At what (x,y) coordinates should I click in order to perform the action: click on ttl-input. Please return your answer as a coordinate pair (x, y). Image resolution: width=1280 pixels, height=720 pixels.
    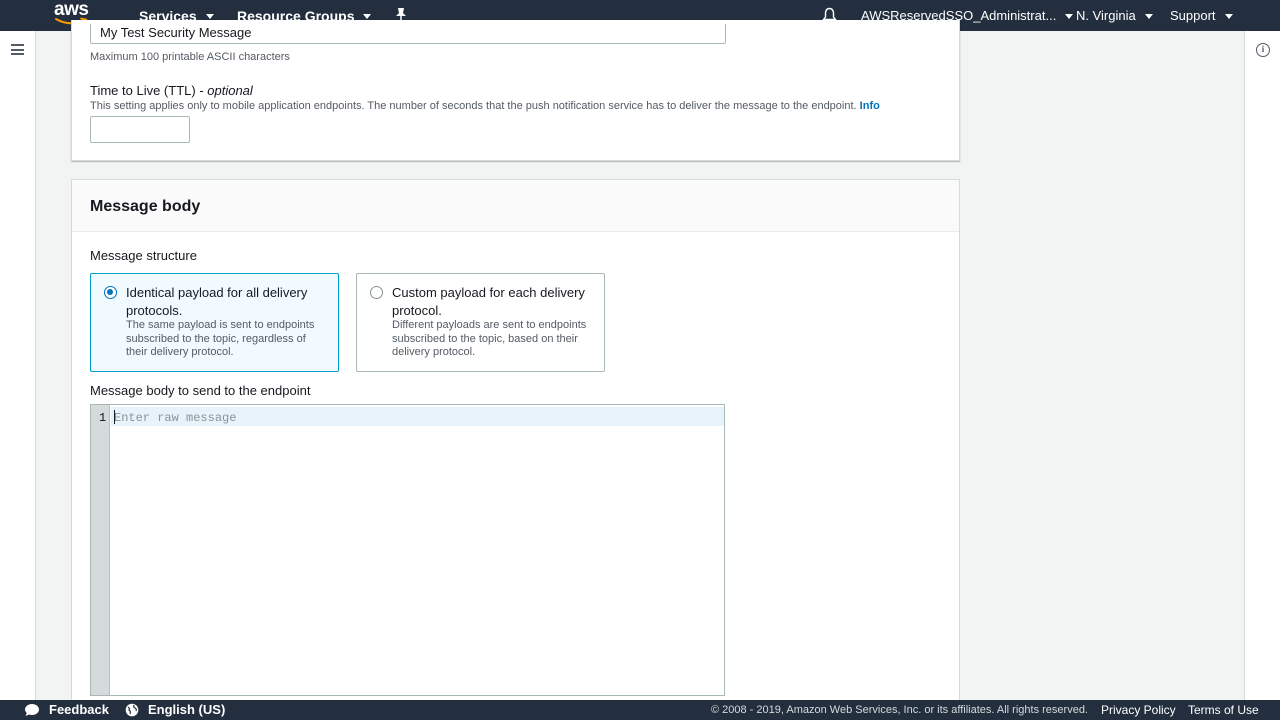
    Looking at the image, I should click on (140, 129).